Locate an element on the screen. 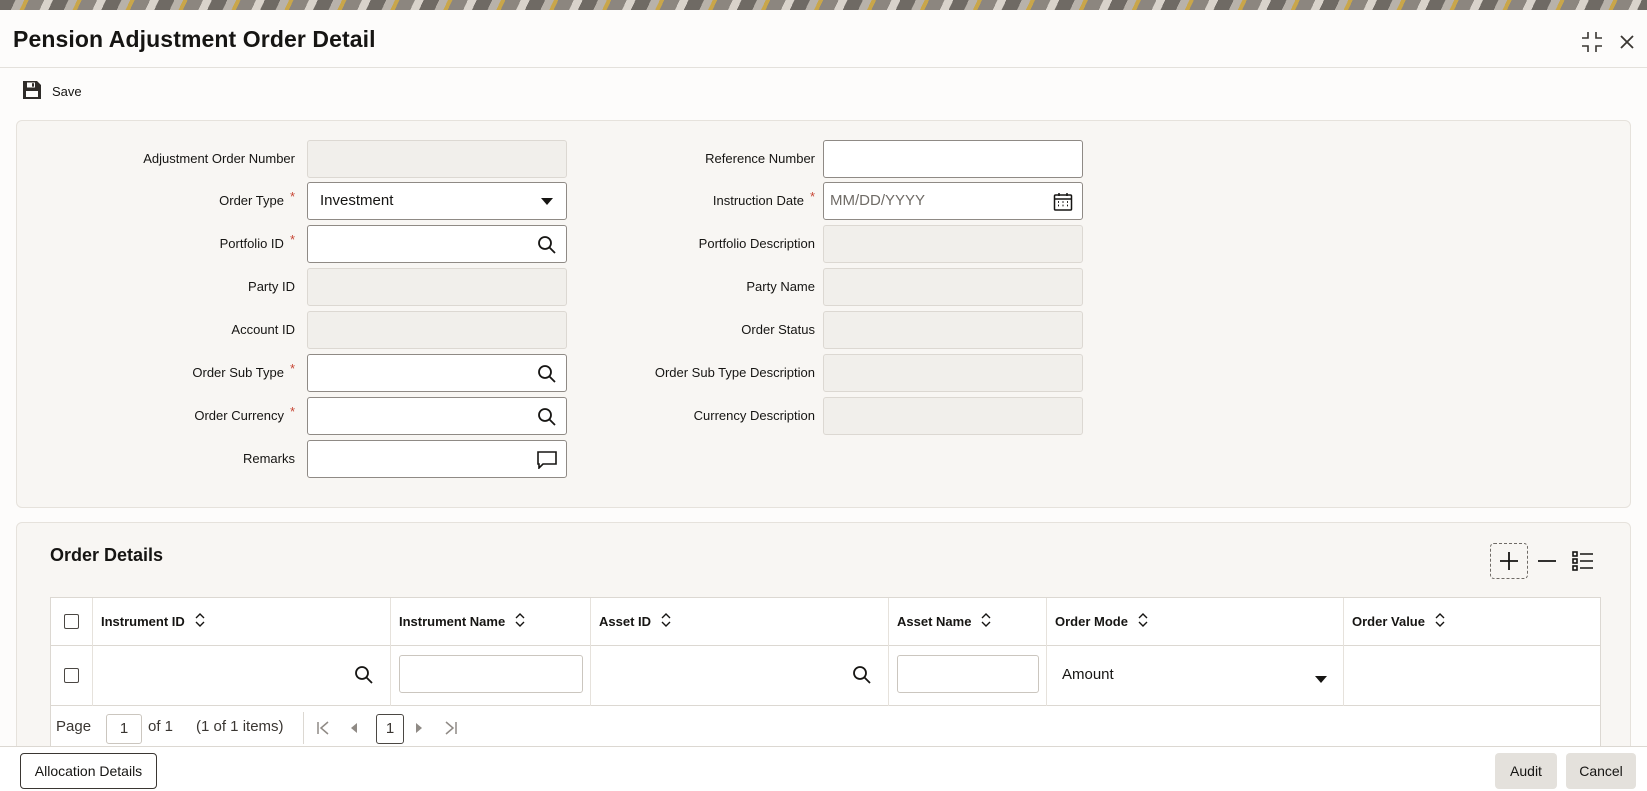 The image size is (1647, 791). party-name-label: Party Name is located at coordinates (780, 286).